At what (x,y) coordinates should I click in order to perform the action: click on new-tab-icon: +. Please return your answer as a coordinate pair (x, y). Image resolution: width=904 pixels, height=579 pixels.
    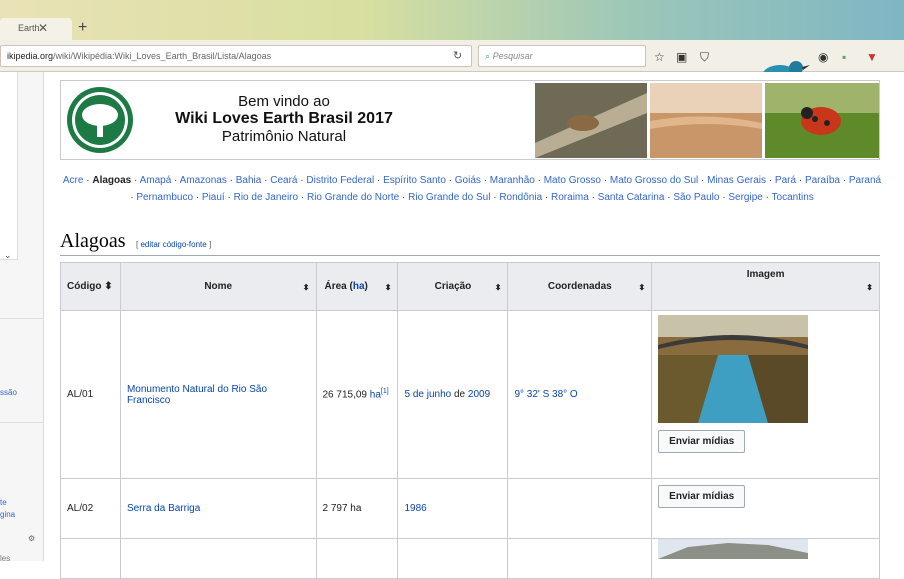
    Looking at the image, I should click on (82, 28).